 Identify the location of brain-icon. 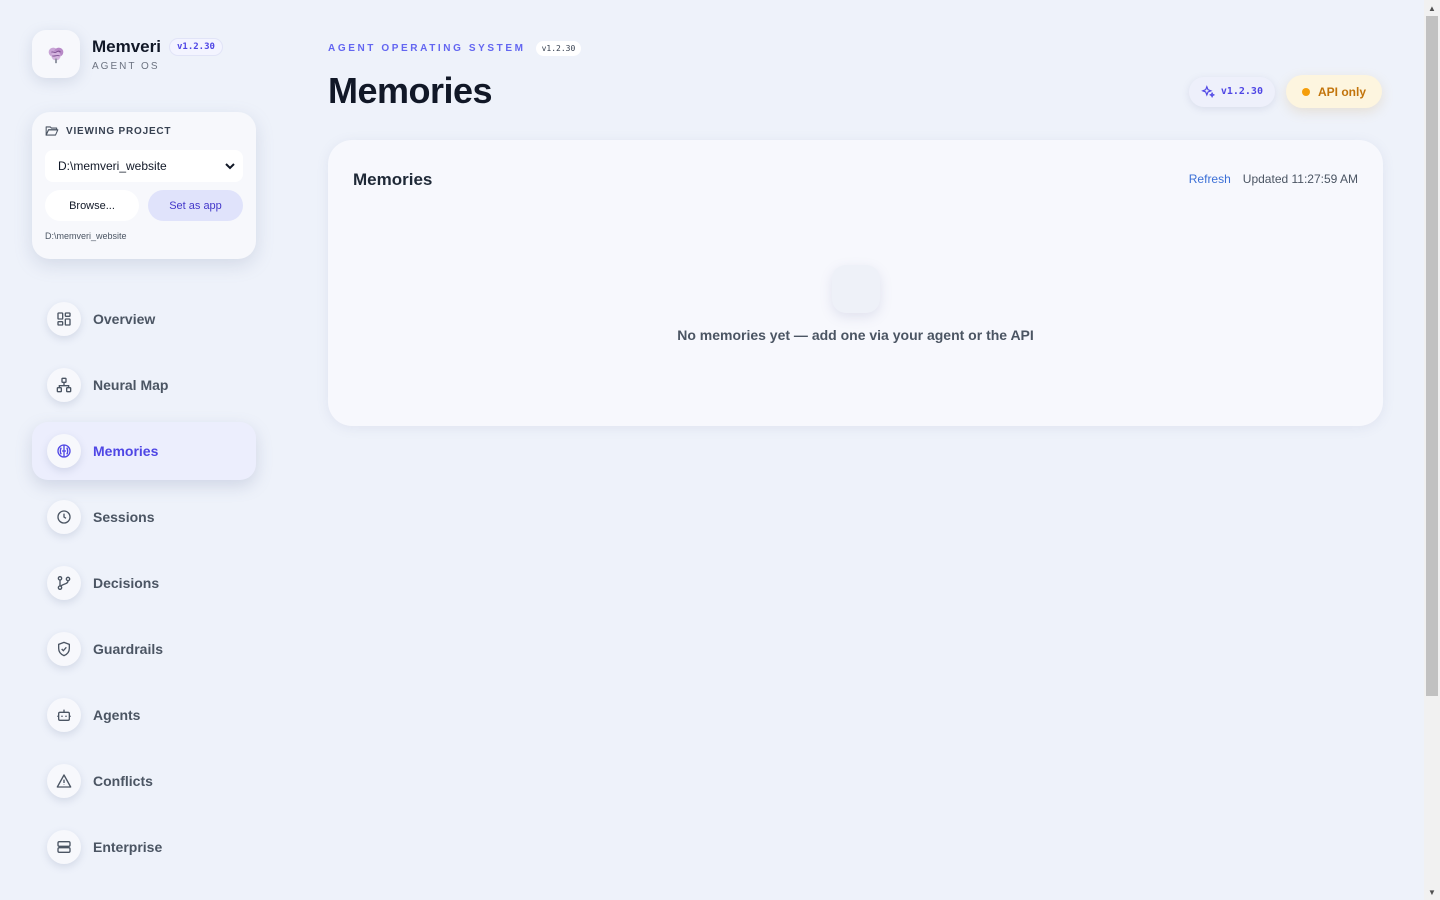
(64, 451).